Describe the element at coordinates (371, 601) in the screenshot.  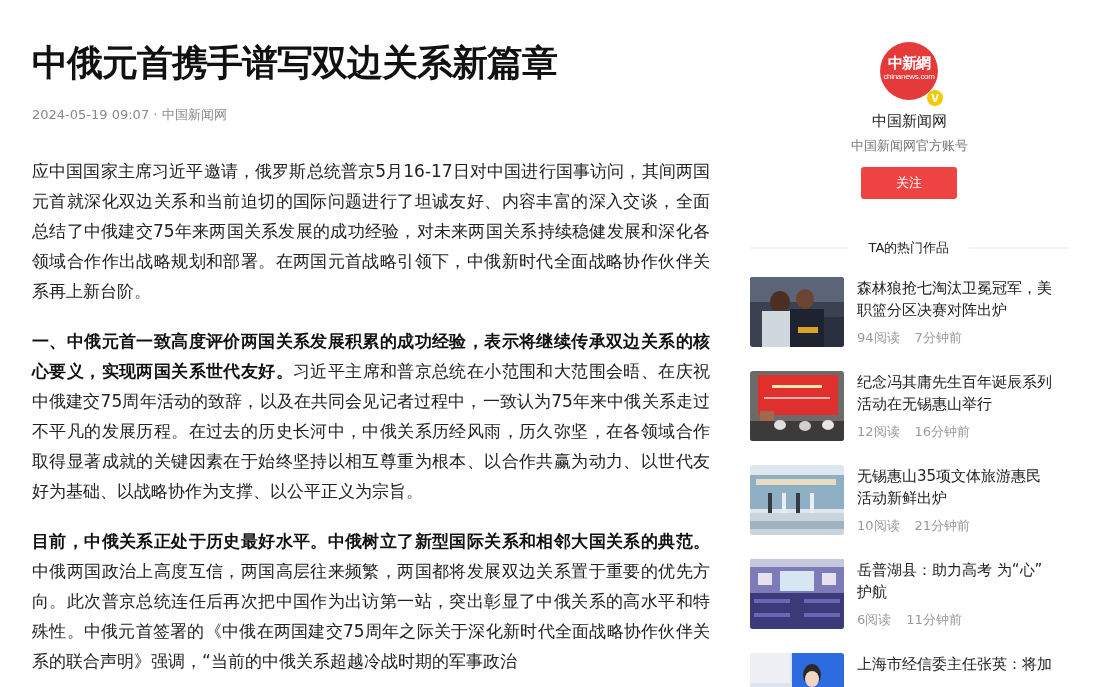
I see `article-paragraph: 目前，中俄关系正处于历史最好水平。中俄树立了新型国际关系和相邻大国关系的典范。中俄两国政治上高度互信，两国高层往来频繁，两国都将发展双边关系置于重要的优先方向。此次普京总统连任后再次把中国作为出访第一站，突出彰显了中俄关系的高水平和特殊性。中俄元首签署的《中俄在两国建交75周年之际关于深化新时代全面战略协作伙伴关系的联合声明》强调，“当前的中俄关系超越冷战时期的军事政治` at that location.